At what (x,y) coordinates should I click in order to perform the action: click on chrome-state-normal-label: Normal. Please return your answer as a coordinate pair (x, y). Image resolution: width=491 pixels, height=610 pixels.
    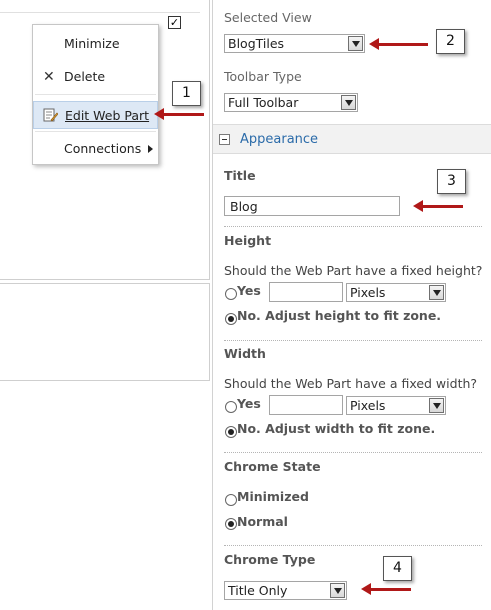
    Looking at the image, I should click on (262, 521).